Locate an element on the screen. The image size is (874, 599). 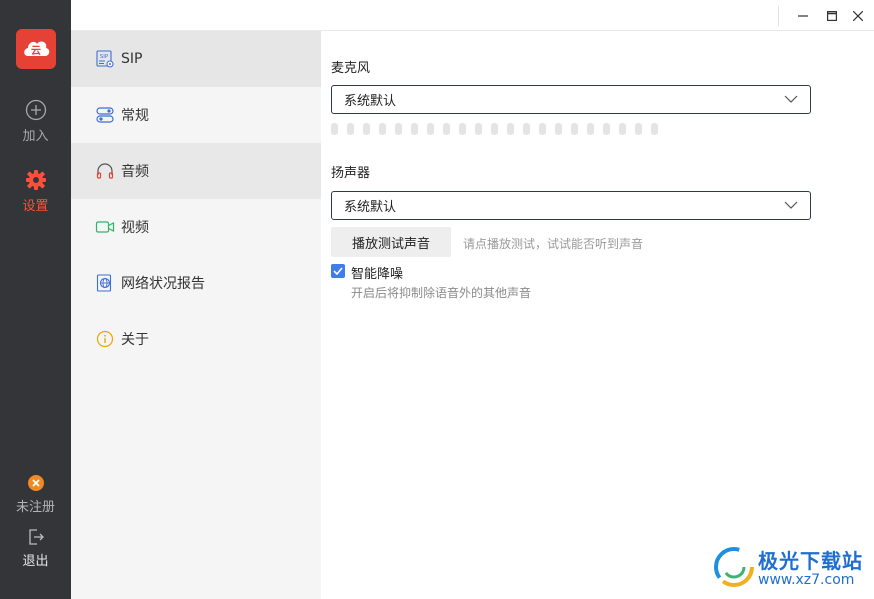
cloud-logo-icon: 云 is located at coordinates (37, 49).